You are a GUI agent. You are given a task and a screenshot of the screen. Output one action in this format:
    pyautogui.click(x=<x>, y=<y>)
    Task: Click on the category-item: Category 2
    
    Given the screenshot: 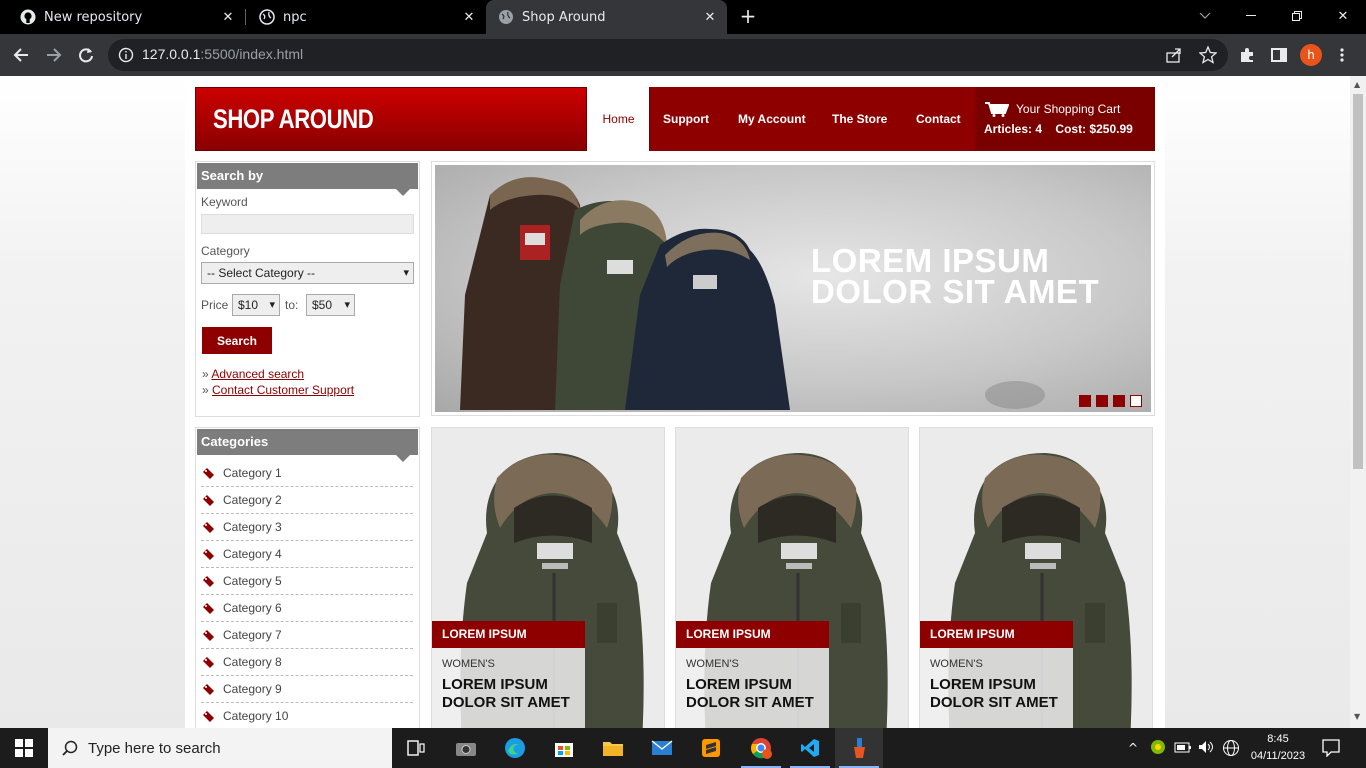 What is the action you would take?
    pyautogui.click(x=307, y=500)
    